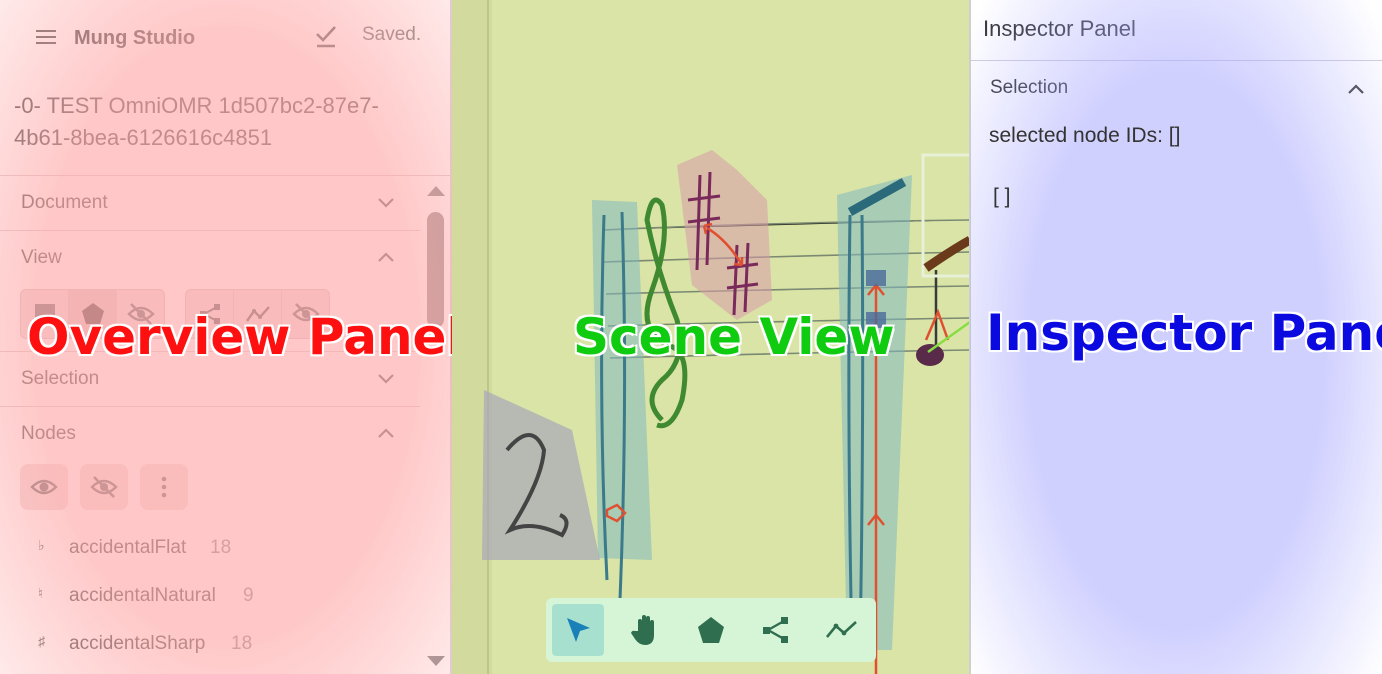 The width and height of the screenshot is (1382, 674). Describe the element at coordinates (1029, 88) in the screenshot. I see `inspector-section-selection: Selection` at that location.